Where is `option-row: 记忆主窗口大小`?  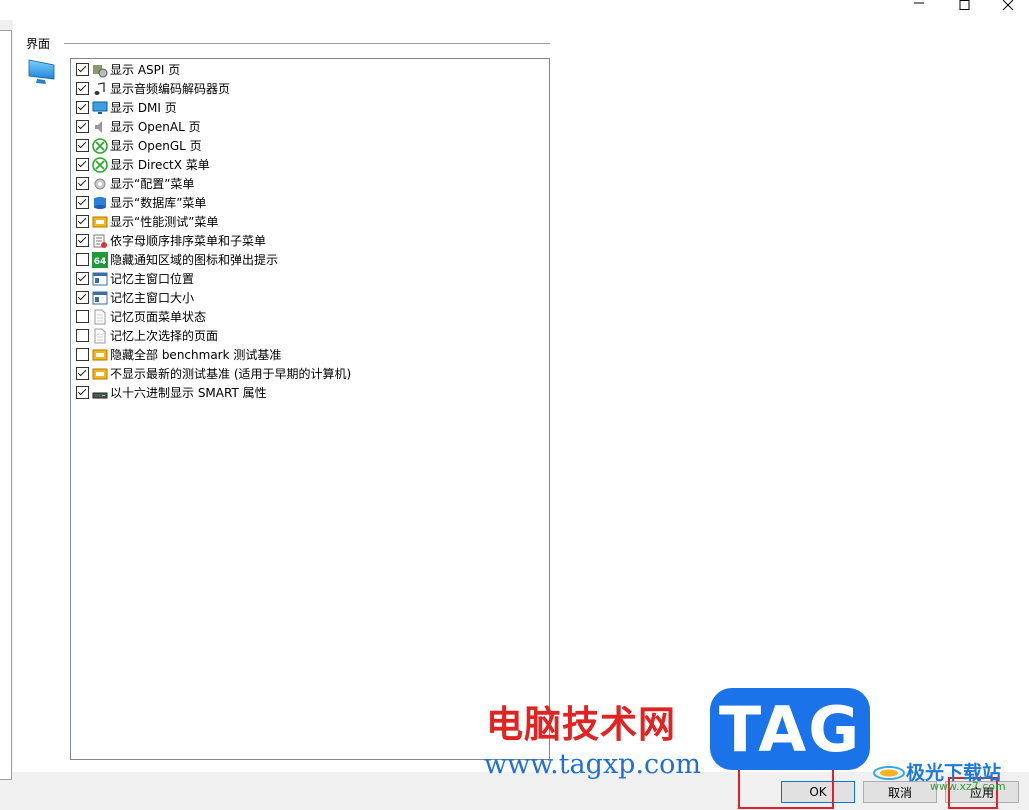
option-row: 记忆主窗口大小 is located at coordinates (135, 297).